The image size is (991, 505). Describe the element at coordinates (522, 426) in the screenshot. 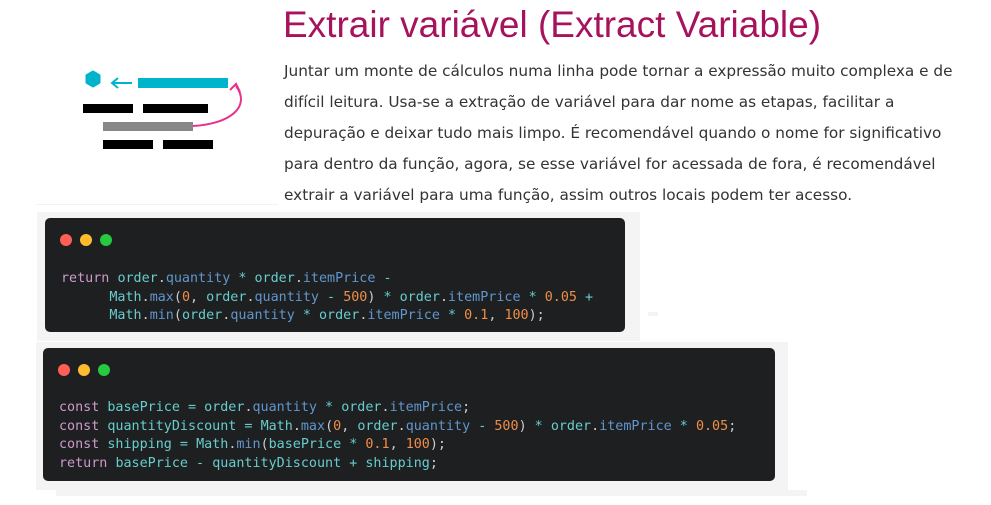

I see `code-token: )` at that location.